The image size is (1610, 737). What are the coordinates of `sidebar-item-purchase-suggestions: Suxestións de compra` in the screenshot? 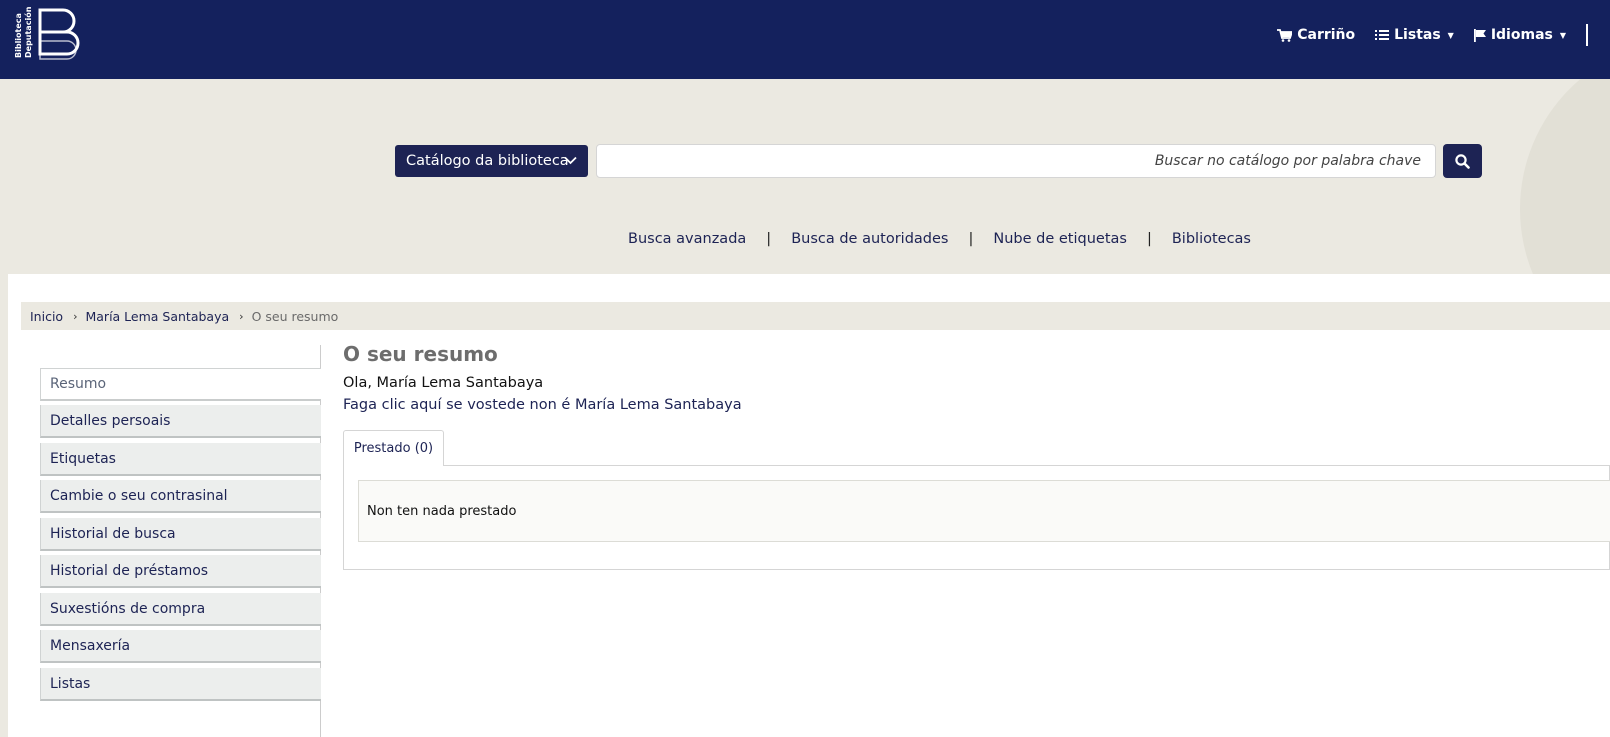 It's located at (180, 609).